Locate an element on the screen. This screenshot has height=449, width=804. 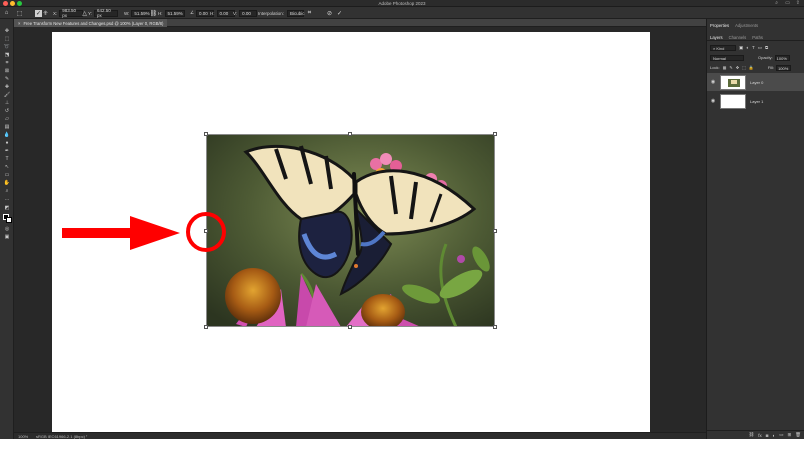
reference-point-checkbox: ✓ is located at coordinates (38, 13).